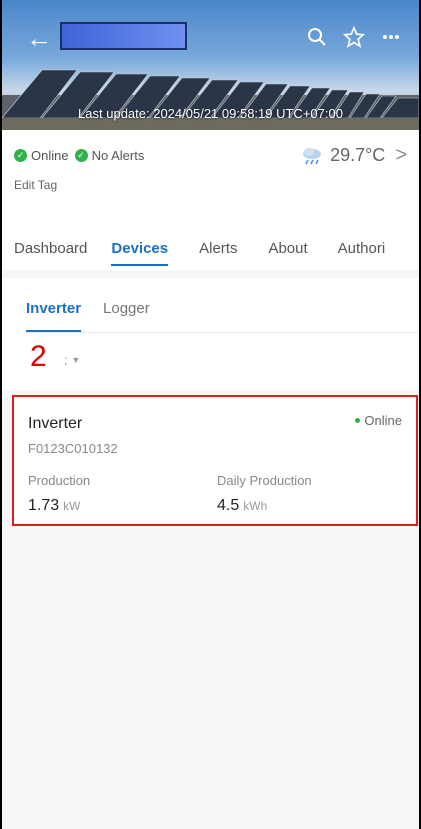 The width and height of the screenshot is (421, 829). What do you see at coordinates (39, 38) in the screenshot?
I see `back-arrow-icon: ←` at bounding box center [39, 38].